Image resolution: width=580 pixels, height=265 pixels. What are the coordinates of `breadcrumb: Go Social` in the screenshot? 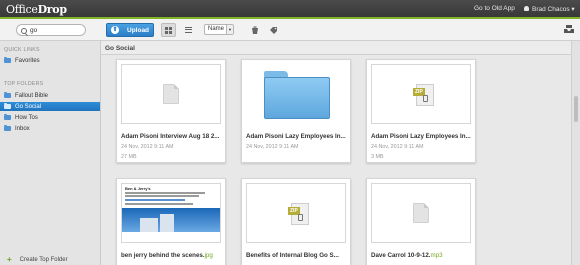 It's located at (336, 48).